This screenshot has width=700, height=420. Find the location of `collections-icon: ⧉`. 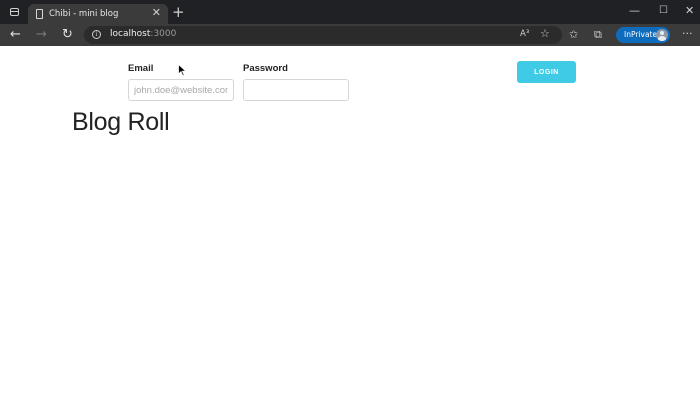

collections-icon: ⧉ is located at coordinates (598, 35).